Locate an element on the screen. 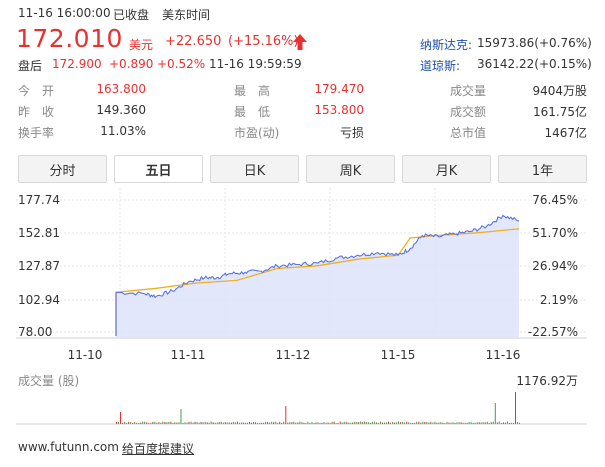 This screenshot has height=467, width=605. index-nasdaq-value: 15973.86(+0.76%) is located at coordinates (534, 43).